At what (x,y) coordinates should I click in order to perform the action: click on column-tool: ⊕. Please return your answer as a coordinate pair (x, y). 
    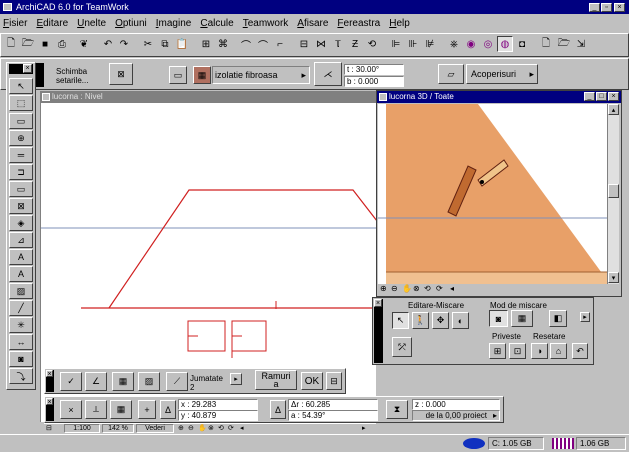
    Looking at the image, I should click on (21, 138).